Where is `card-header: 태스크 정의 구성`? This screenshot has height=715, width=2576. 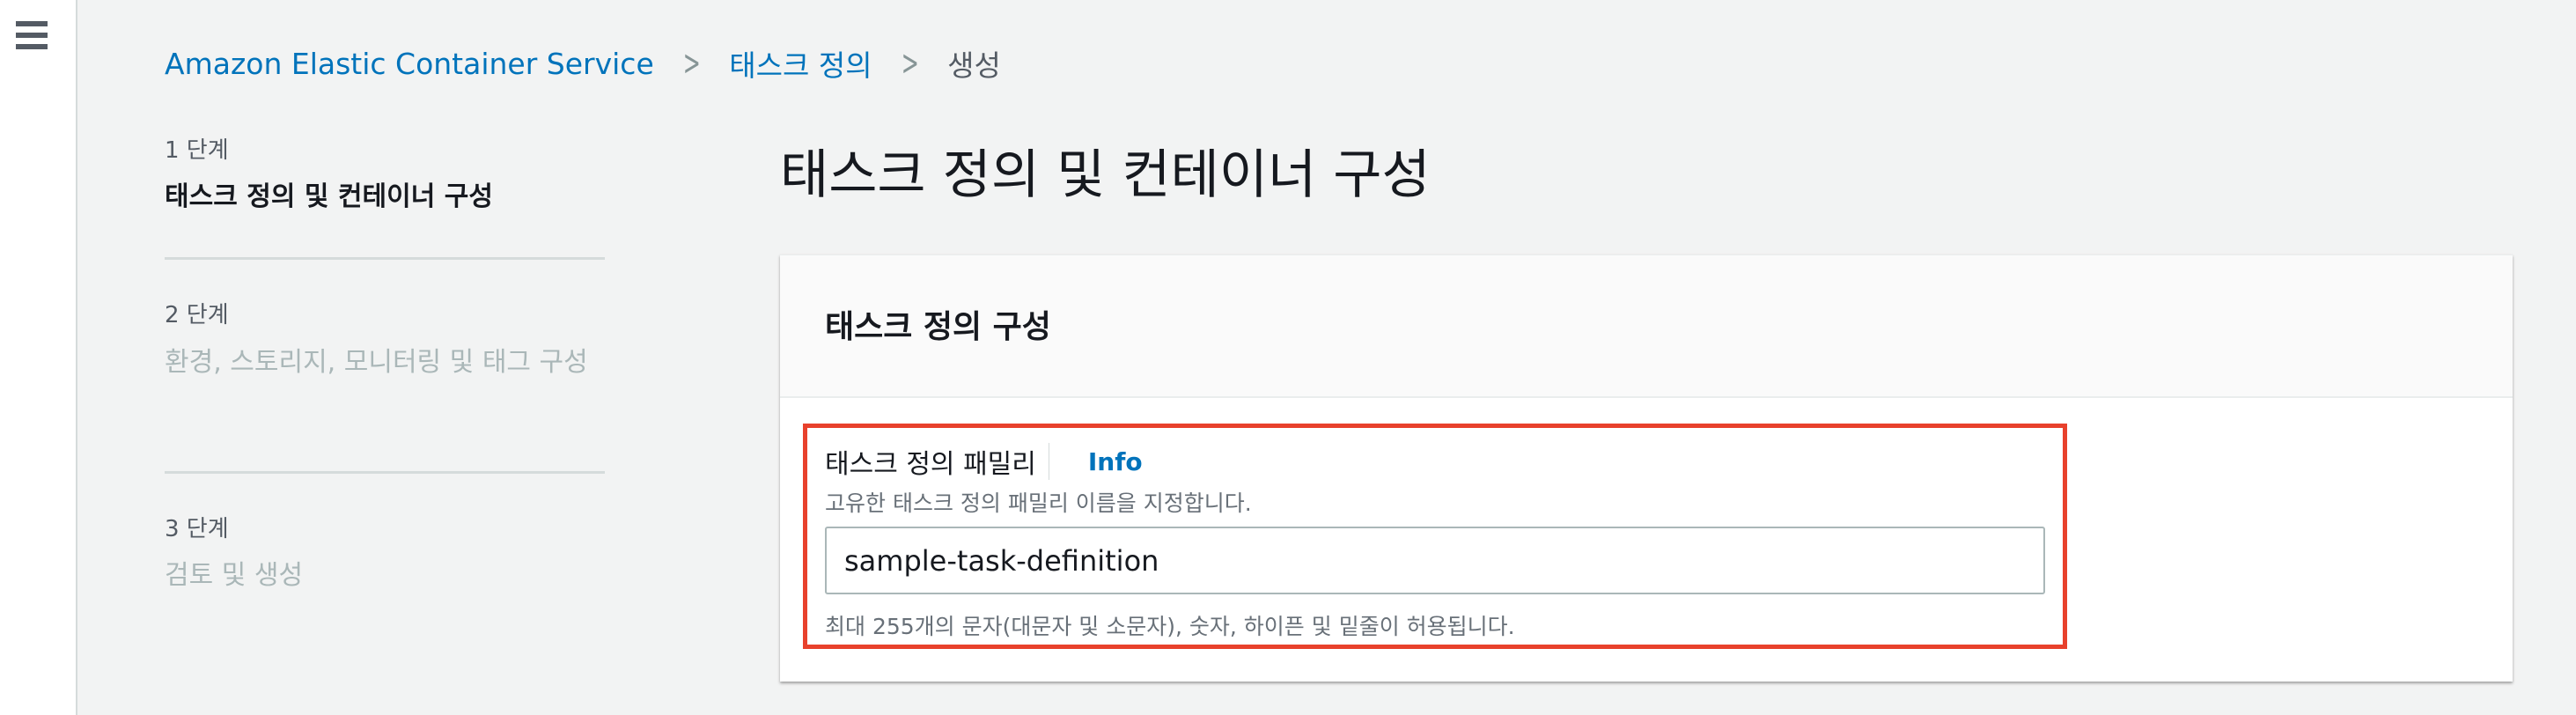
card-header: 태스크 정의 구성 is located at coordinates (1646, 326).